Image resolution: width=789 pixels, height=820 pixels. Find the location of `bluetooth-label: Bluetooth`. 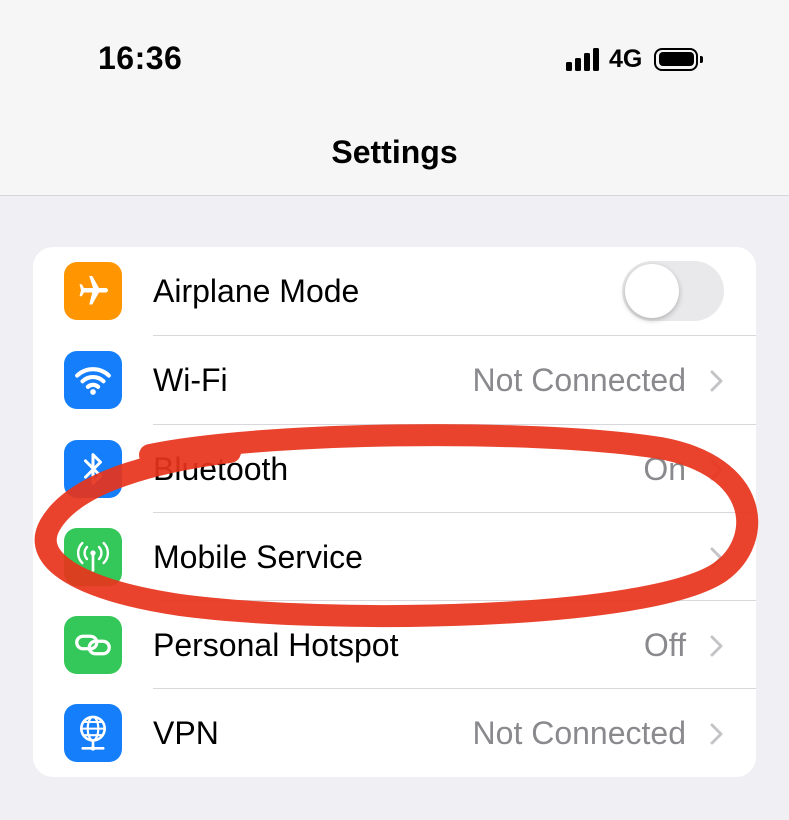

bluetooth-label: Bluetooth is located at coordinates (221, 469).